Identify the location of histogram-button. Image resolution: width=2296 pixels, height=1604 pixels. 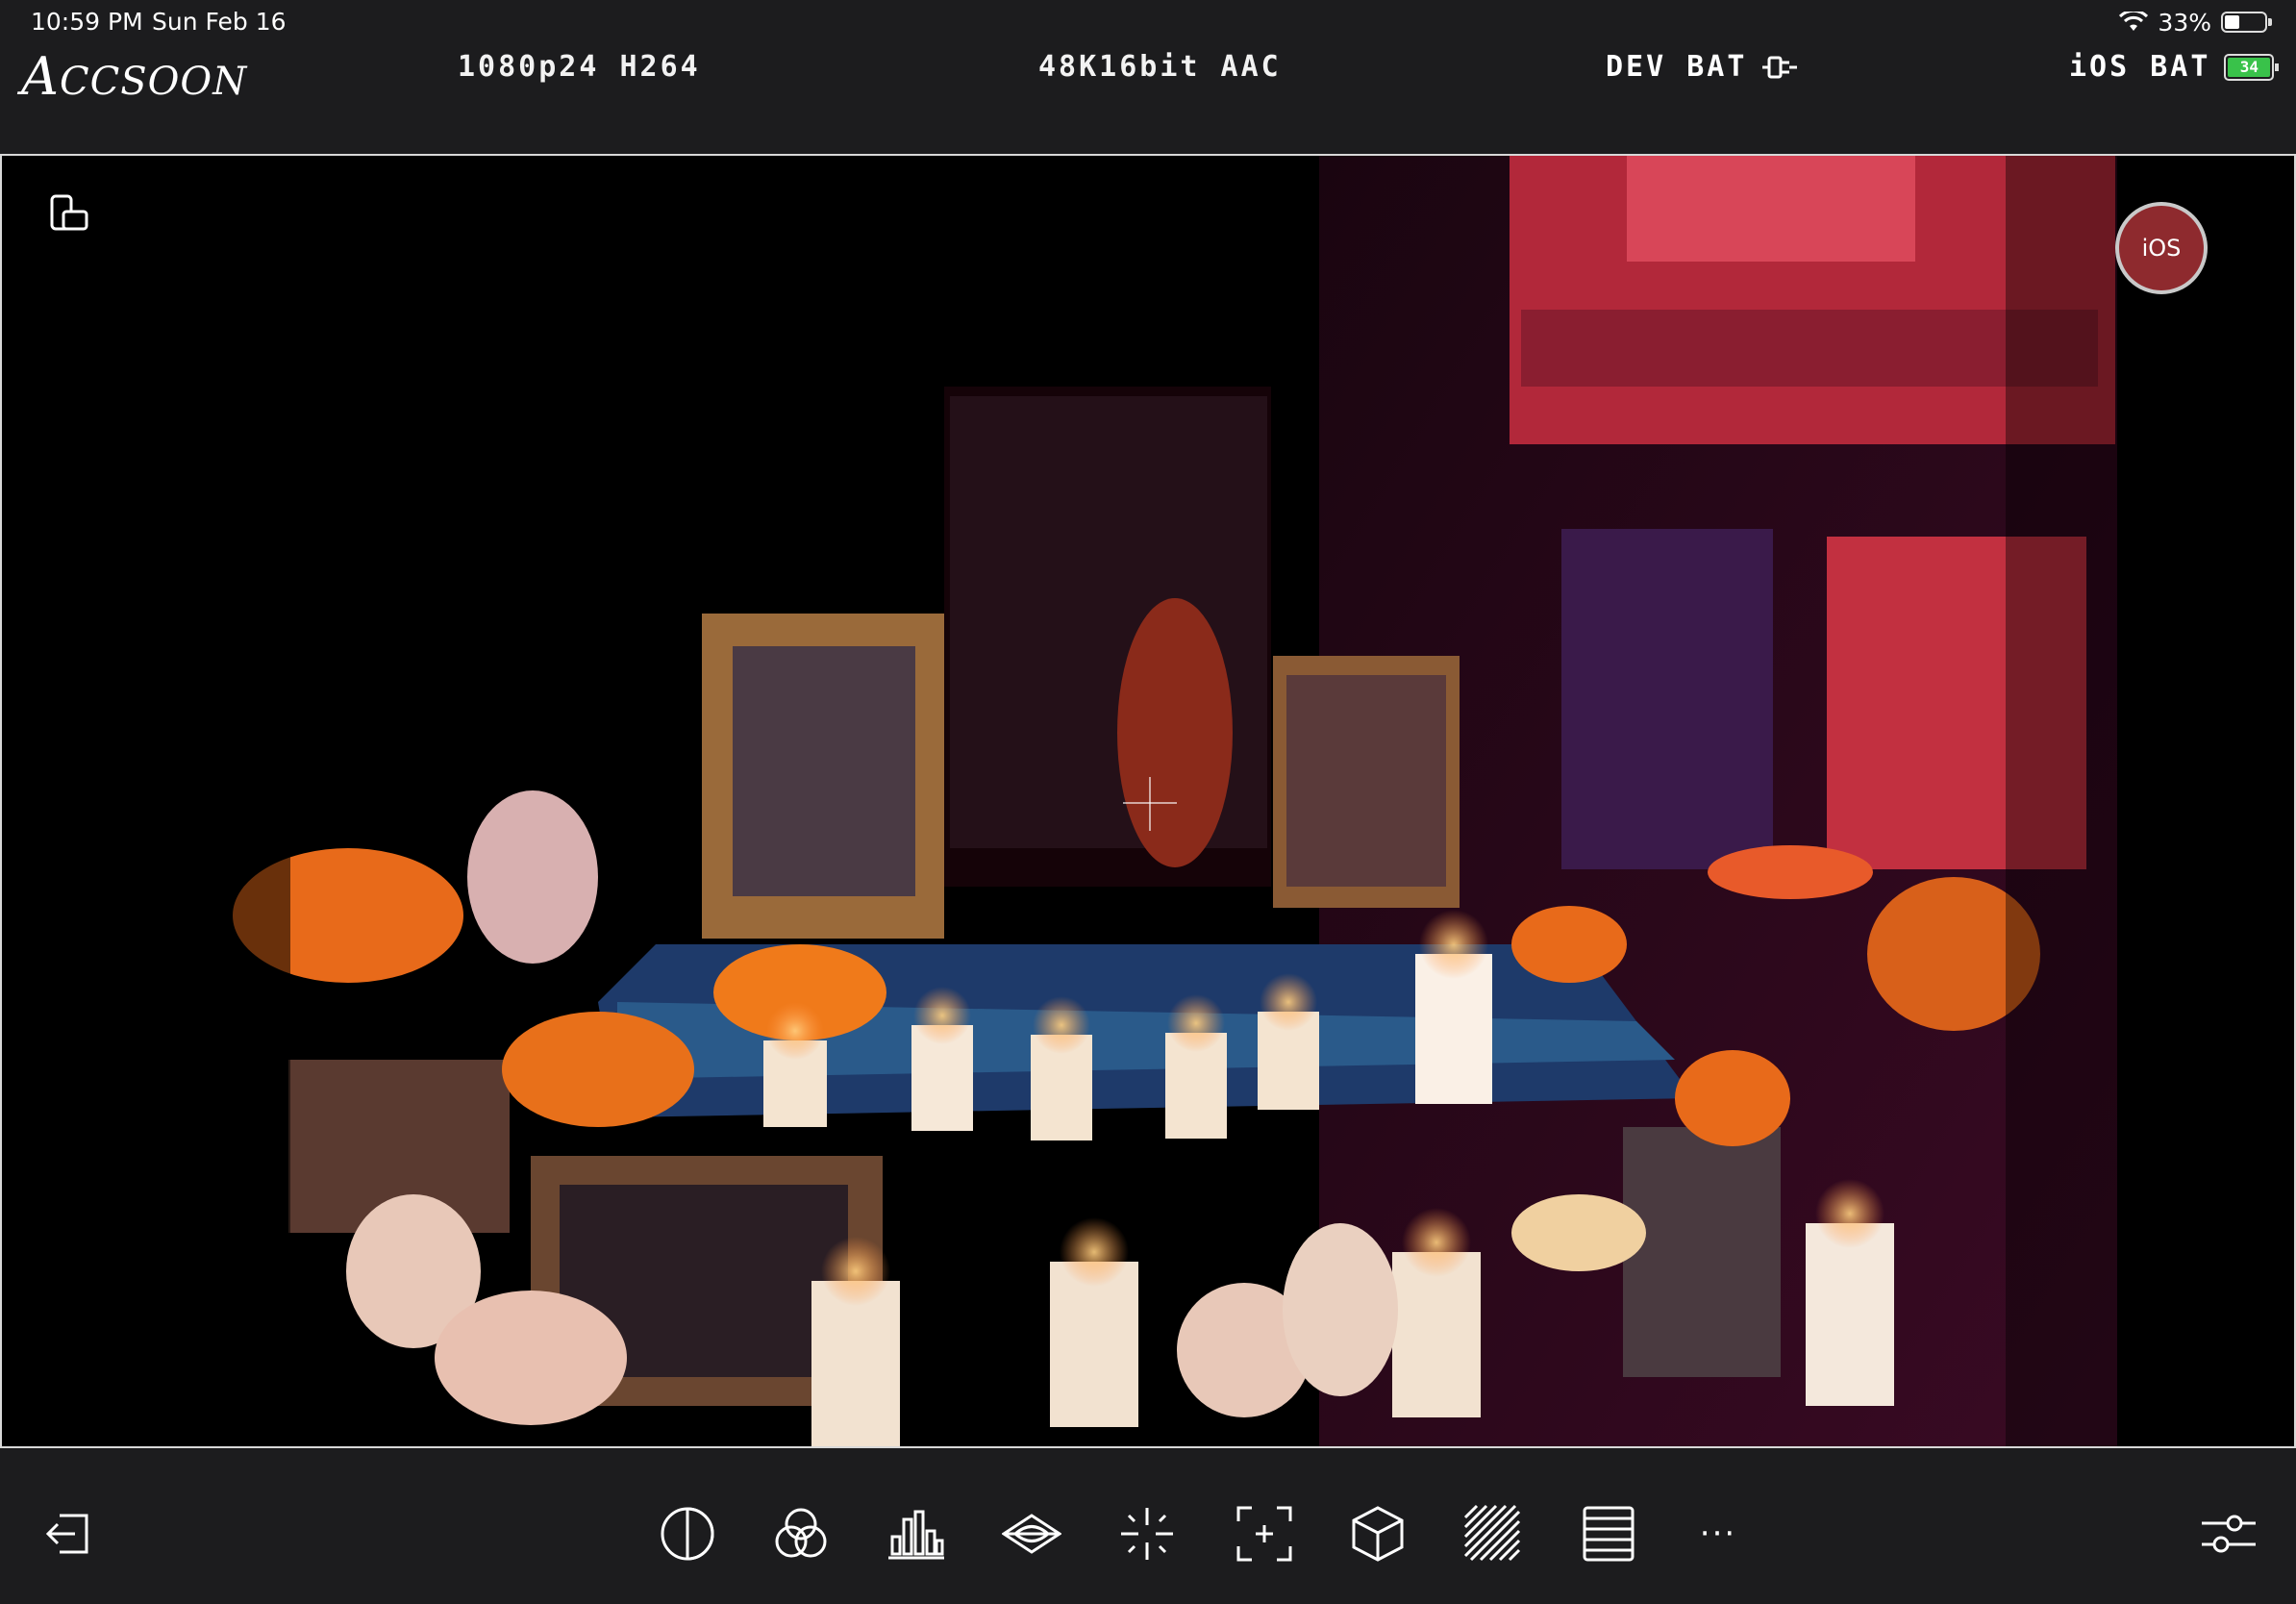
(916, 1533).